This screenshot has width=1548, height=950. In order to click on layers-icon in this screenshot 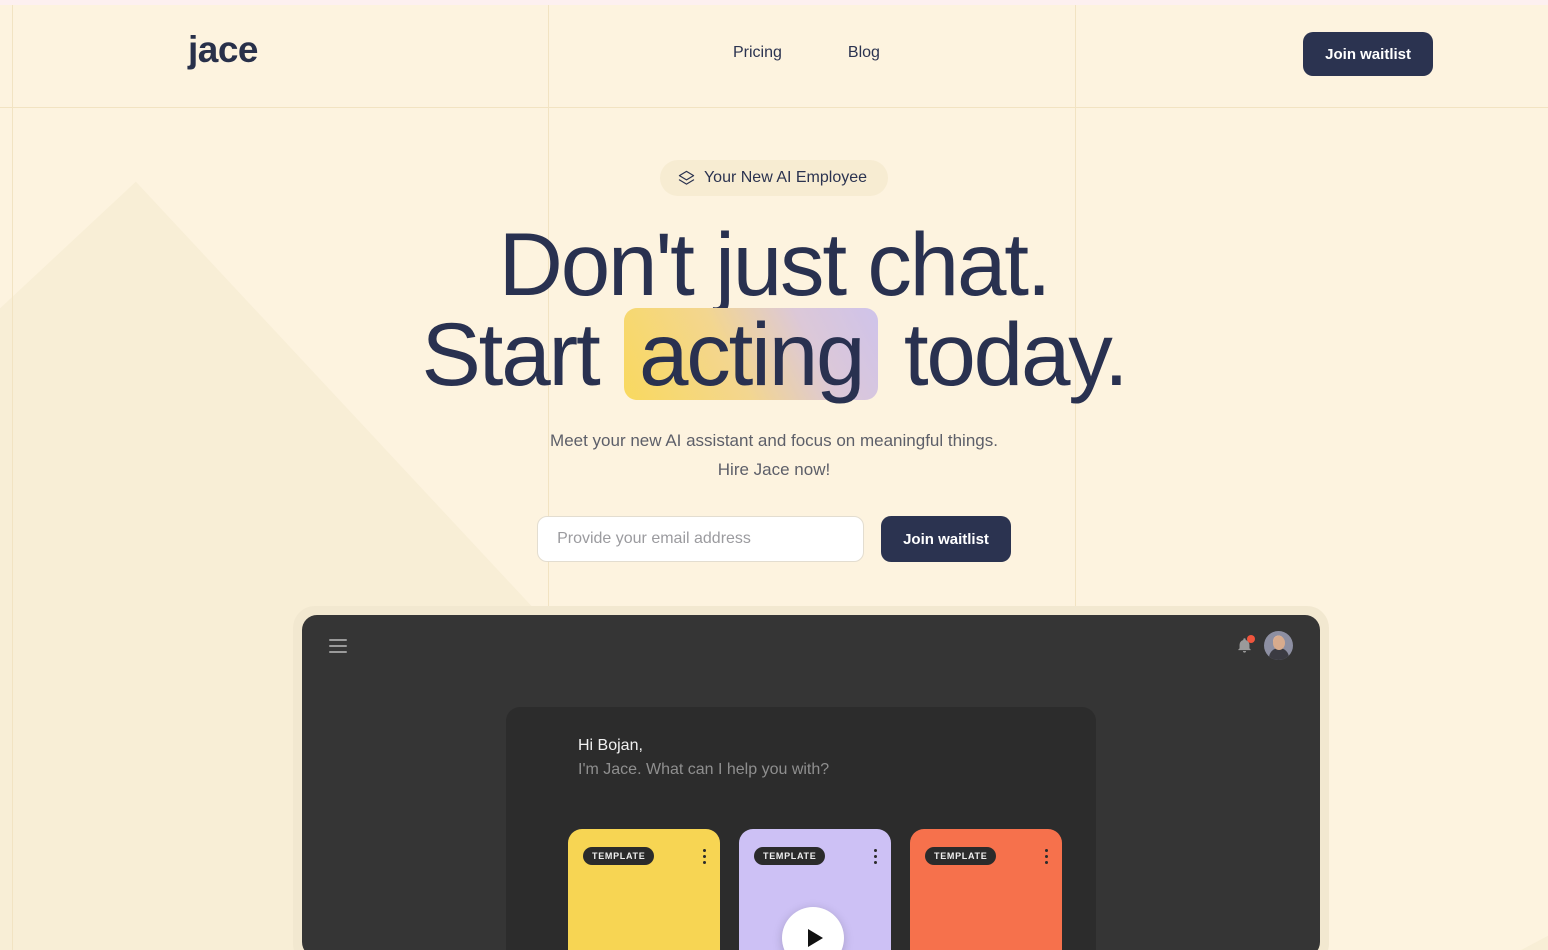, I will do `click(686, 178)`.